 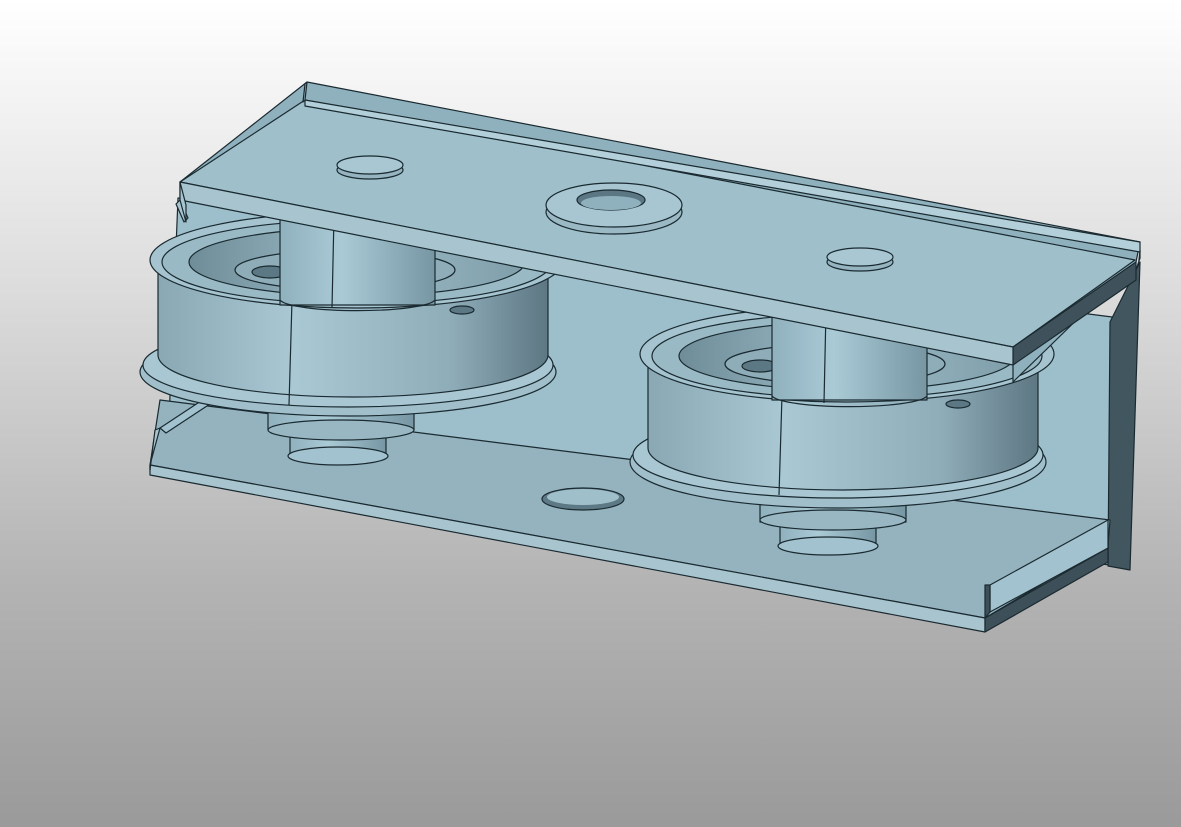 I want to click on bottom-hole, so click(x=583, y=499).